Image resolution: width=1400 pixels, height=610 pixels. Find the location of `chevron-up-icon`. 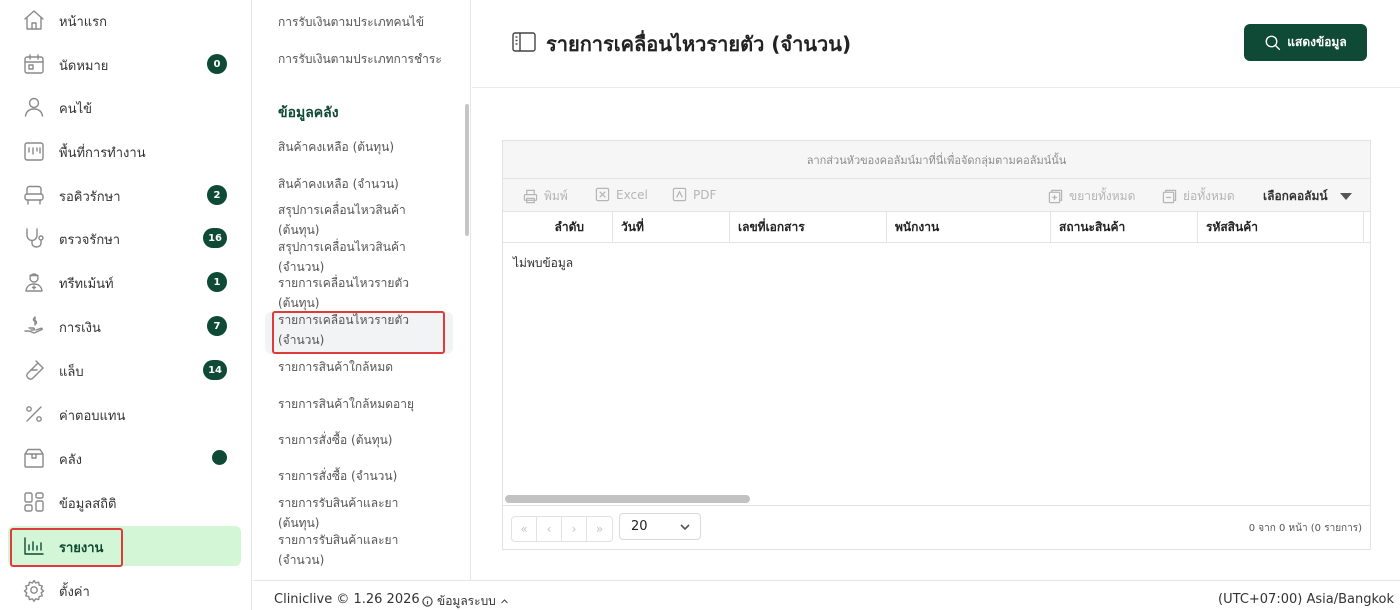

chevron-up-icon is located at coordinates (504, 601).